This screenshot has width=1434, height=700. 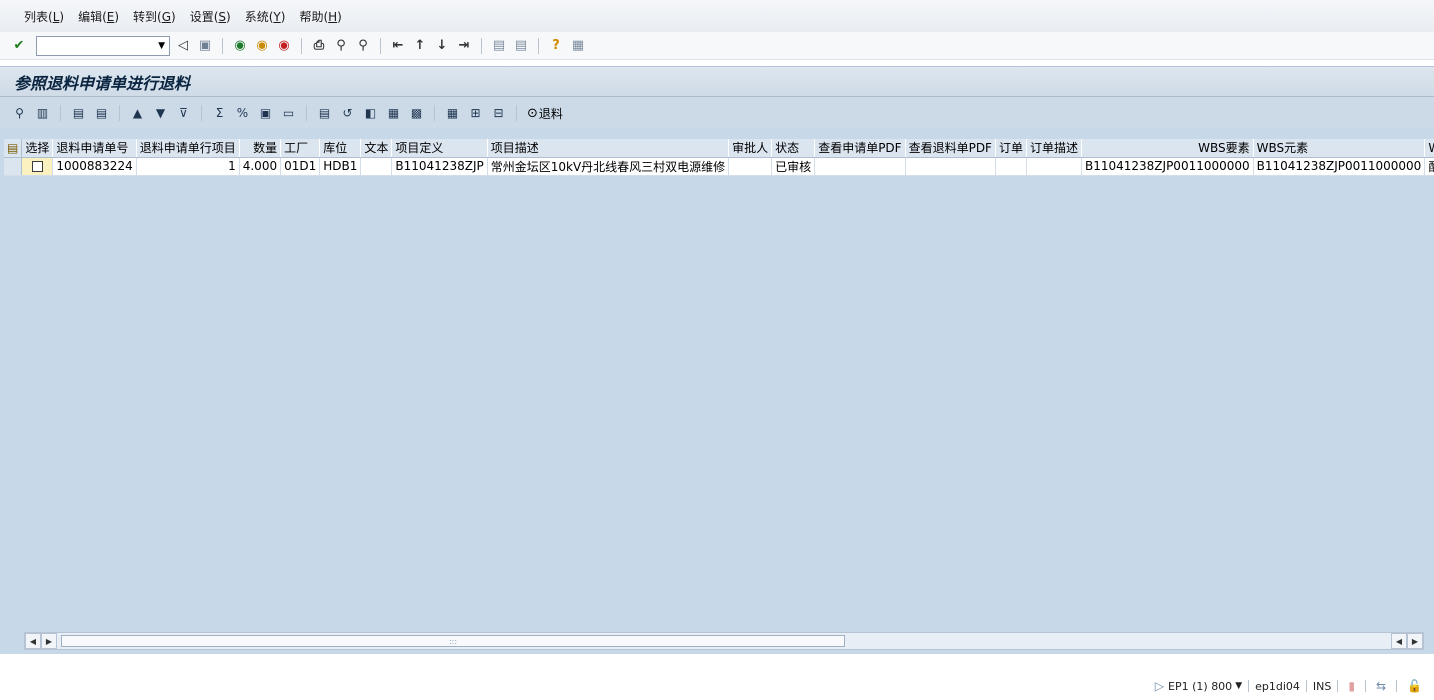 What do you see at coordinates (319, 46) in the screenshot?
I see `print-icon: ⎙` at bounding box center [319, 46].